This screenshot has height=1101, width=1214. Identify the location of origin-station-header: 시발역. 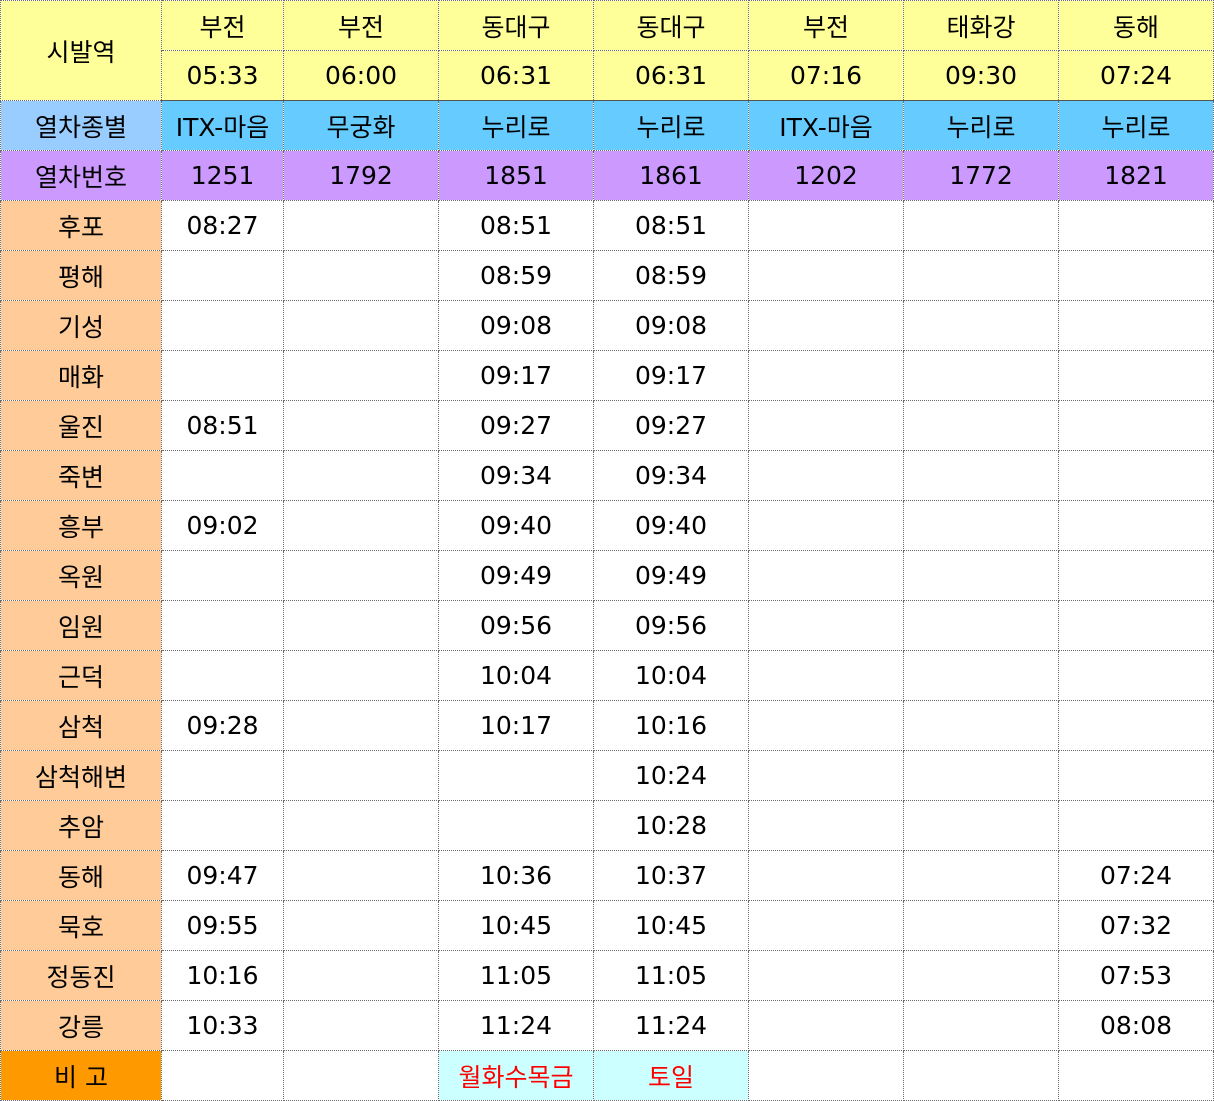
(81, 50).